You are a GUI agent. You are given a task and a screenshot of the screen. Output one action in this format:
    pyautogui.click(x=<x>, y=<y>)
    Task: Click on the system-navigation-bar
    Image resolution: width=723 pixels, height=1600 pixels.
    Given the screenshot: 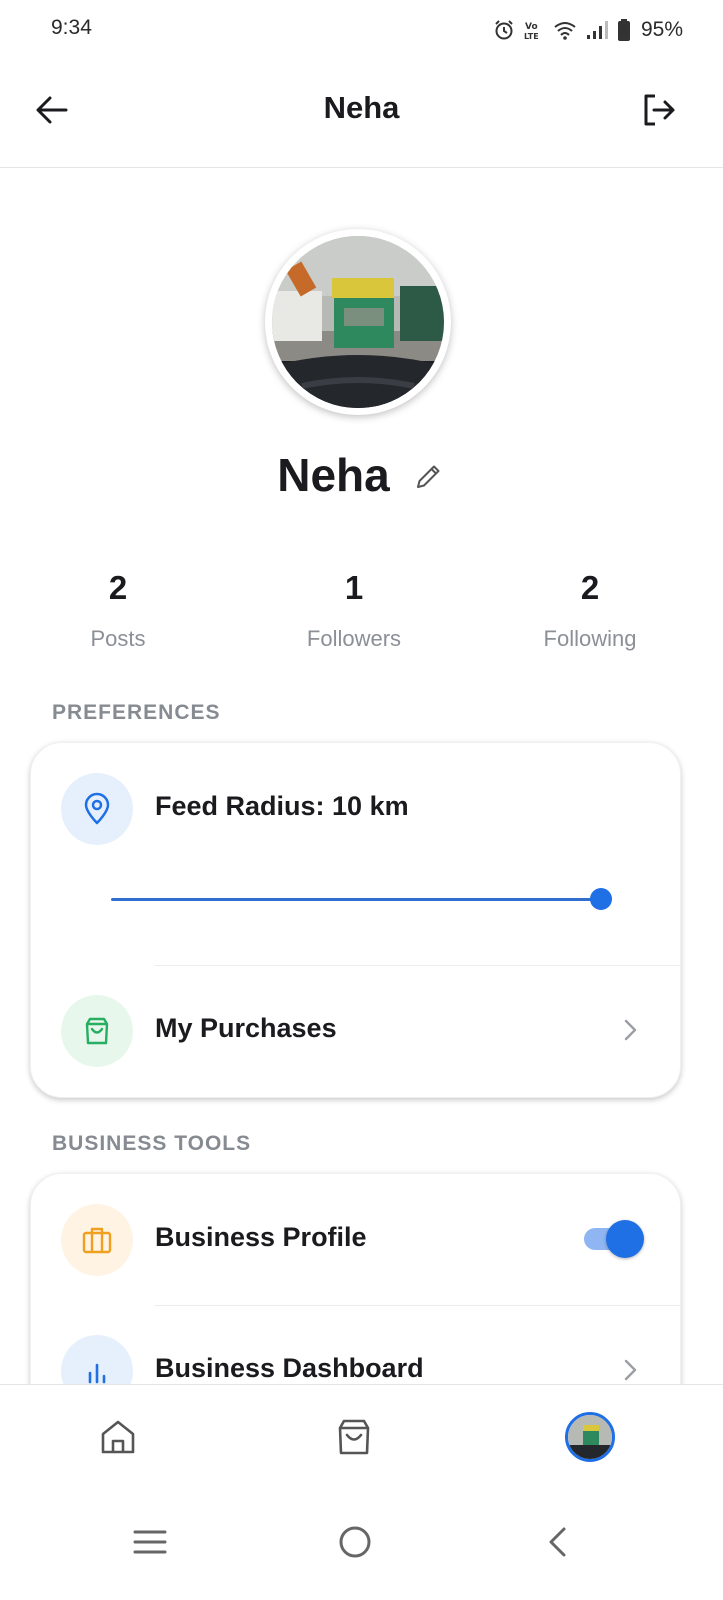 What is the action you would take?
    pyautogui.click(x=361, y=1546)
    